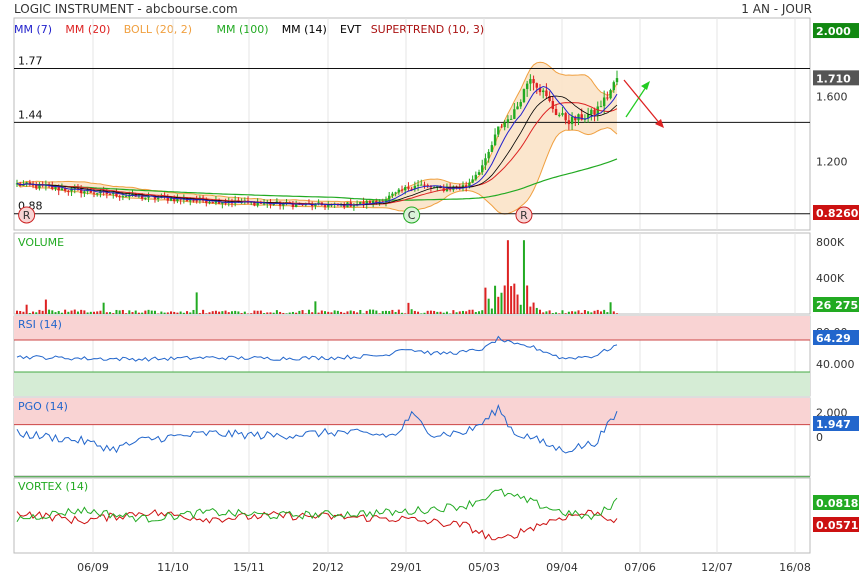 Image resolution: width=860 pixels, height=583 pixels. Describe the element at coordinates (412, 437) in the screenshot. I see `pgo-panel: PGO (14)` at that location.